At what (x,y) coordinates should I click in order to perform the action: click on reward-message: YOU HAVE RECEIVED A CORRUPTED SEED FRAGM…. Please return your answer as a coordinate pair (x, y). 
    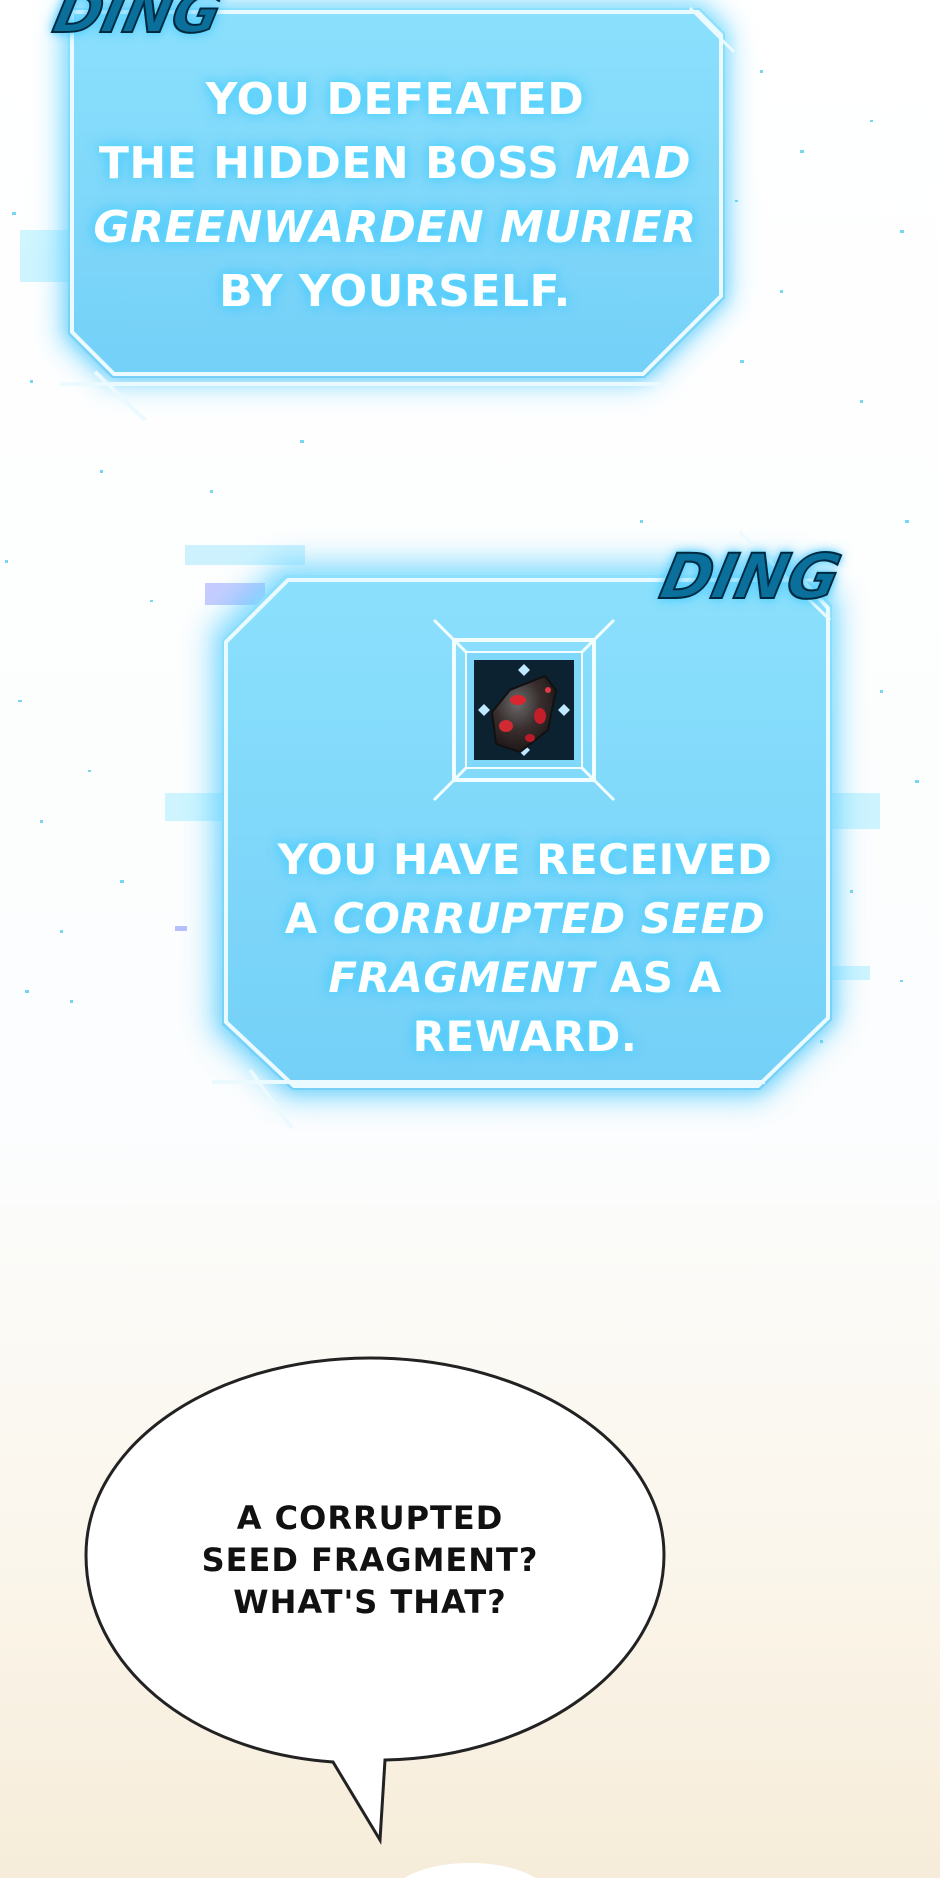
    Looking at the image, I should click on (525, 948).